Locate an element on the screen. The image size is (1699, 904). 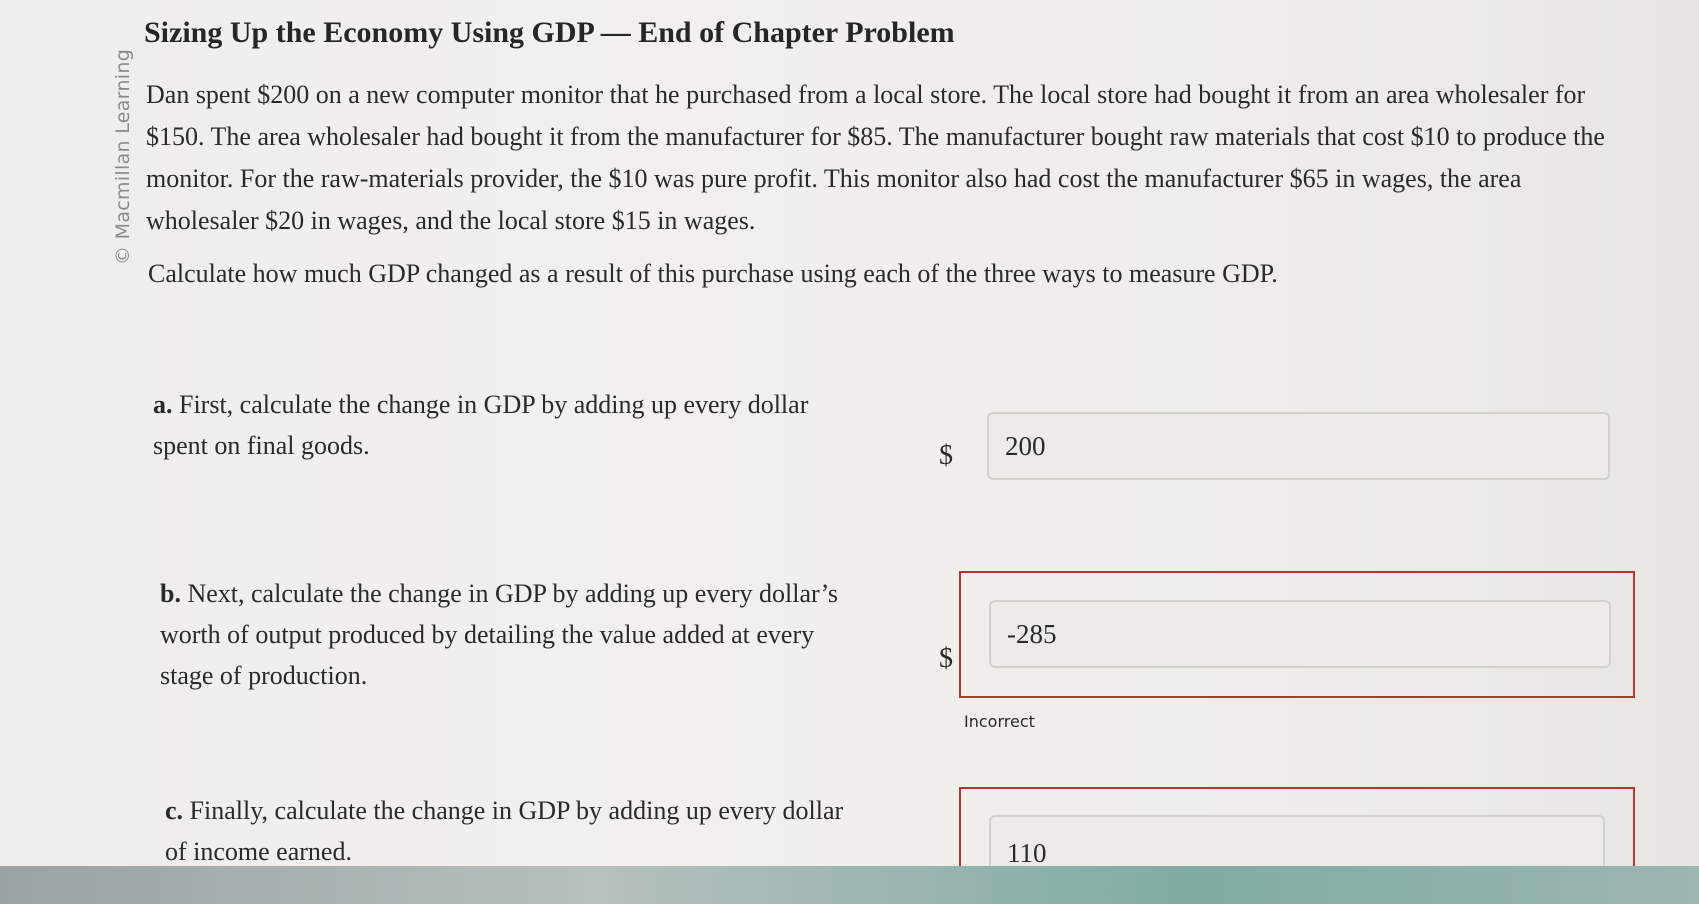
question-b-answer-value: -285 is located at coordinates (1032, 633).